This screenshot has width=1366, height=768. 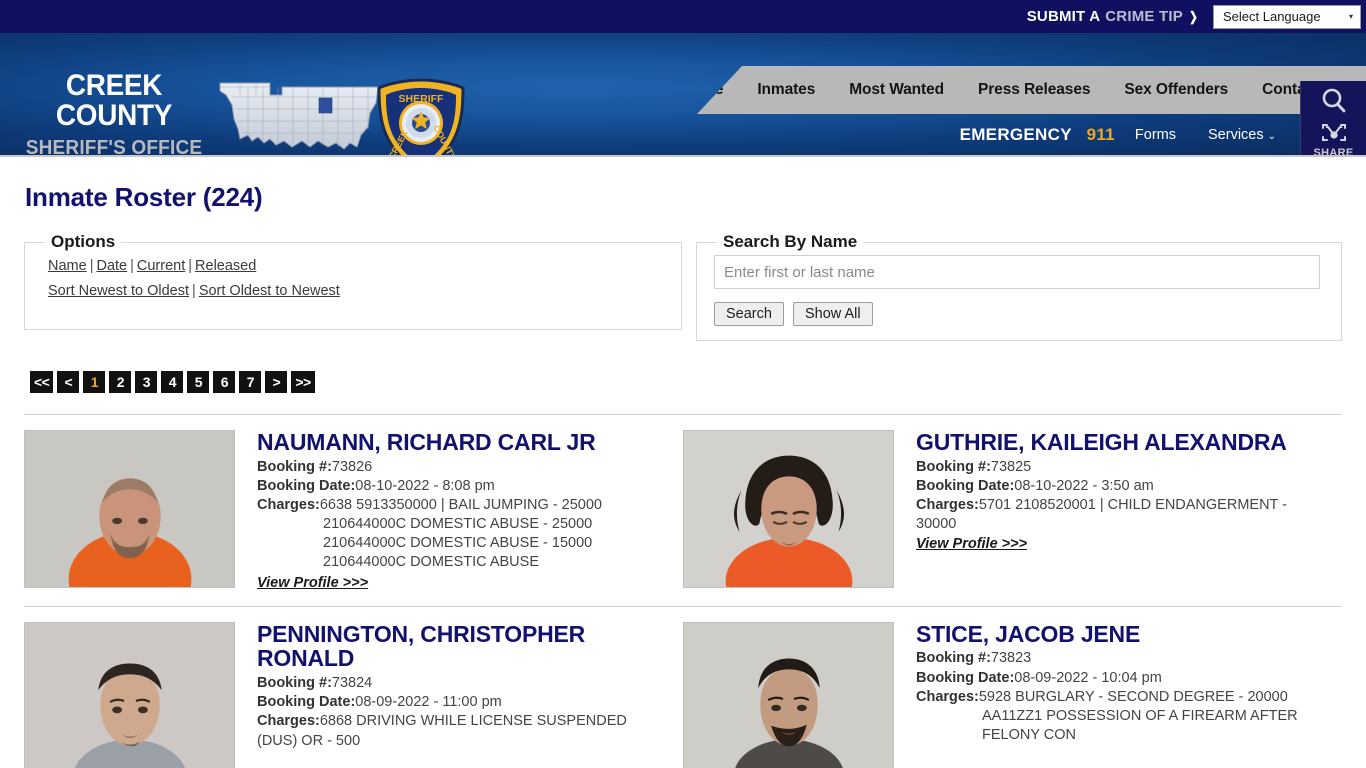 I want to click on nav-item-services: Services ⌄, so click(x=1238, y=135).